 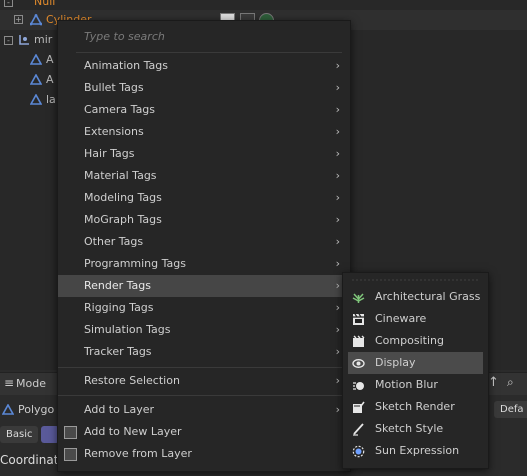 I want to click on menu-item-label: Animation Tags, so click(x=126, y=65).